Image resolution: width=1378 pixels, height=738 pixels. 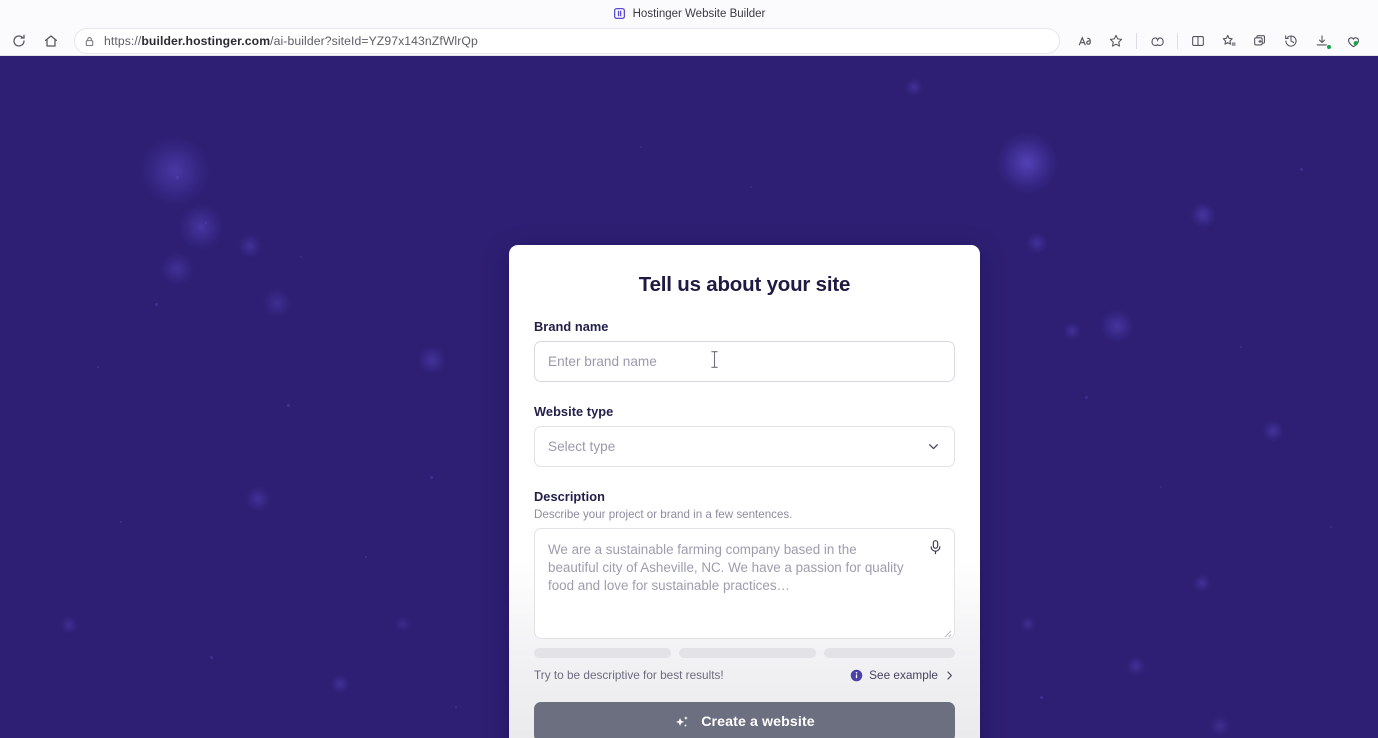 I want to click on history-button, so click(x=1291, y=41).